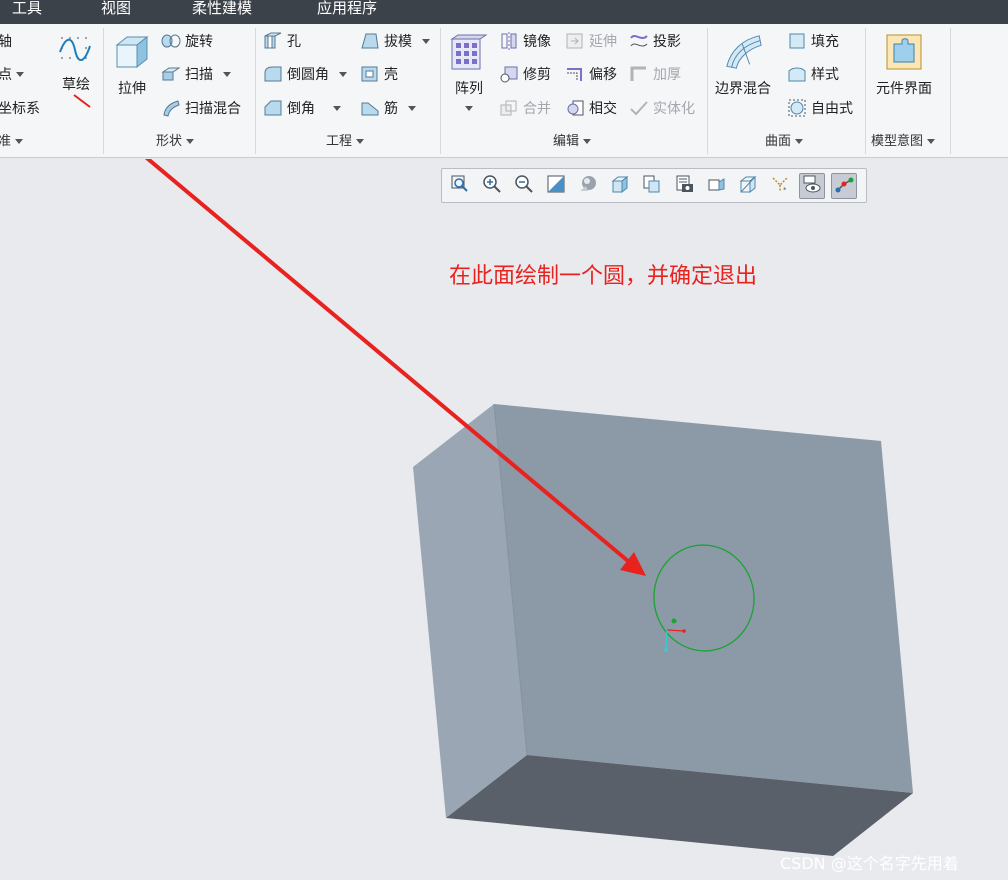  What do you see at coordinates (343, 74) in the screenshot?
I see `round-dropdown-icon` at bounding box center [343, 74].